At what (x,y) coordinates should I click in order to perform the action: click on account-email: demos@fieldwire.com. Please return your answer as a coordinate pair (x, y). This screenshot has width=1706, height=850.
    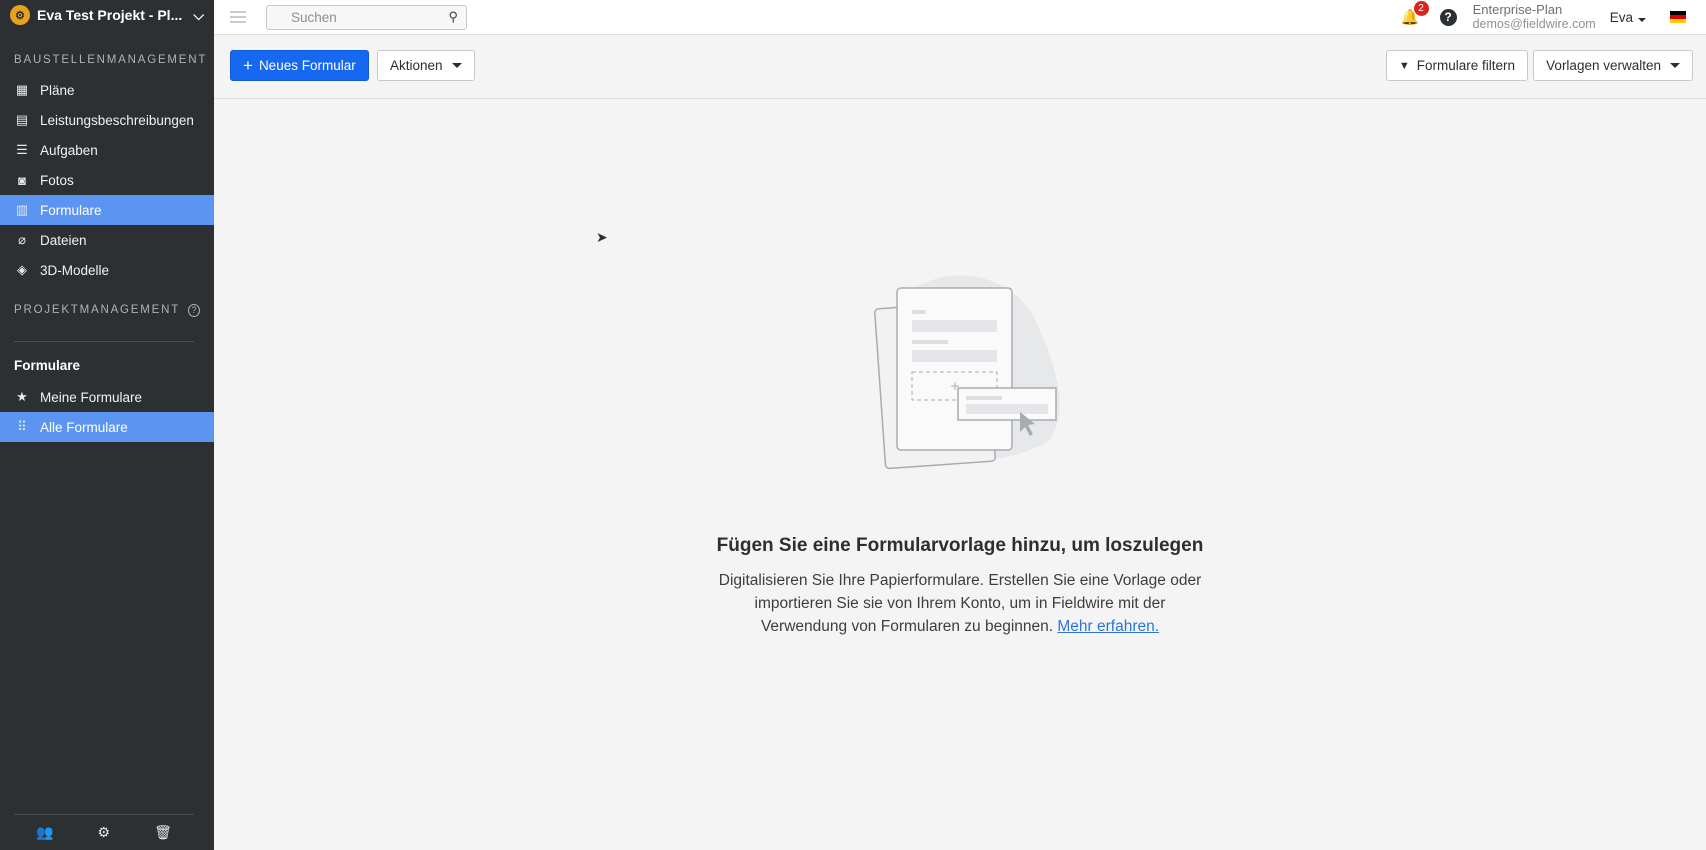
    Looking at the image, I should click on (1534, 24).